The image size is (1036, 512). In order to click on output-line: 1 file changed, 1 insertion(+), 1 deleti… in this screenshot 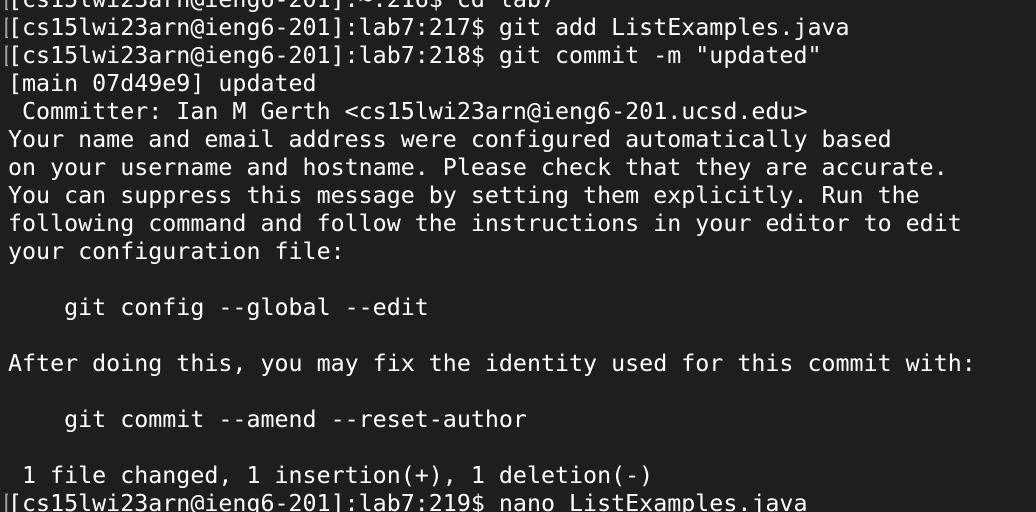, I will do `click(331, 475)`.